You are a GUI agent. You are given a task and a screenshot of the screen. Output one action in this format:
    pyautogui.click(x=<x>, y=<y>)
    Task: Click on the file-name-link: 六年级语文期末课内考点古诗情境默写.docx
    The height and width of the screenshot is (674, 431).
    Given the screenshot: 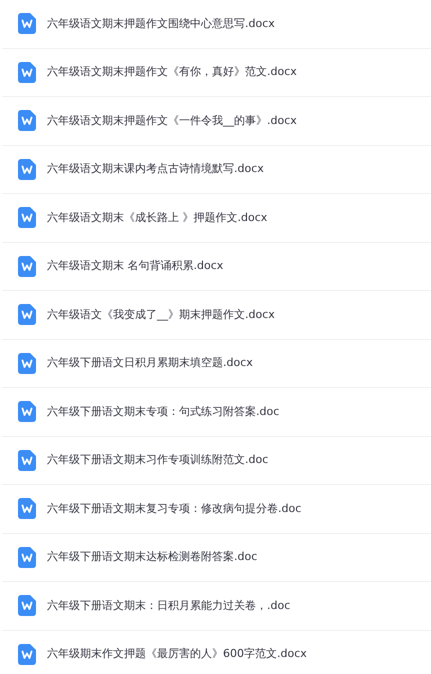 What is the action you would take?
    pyautogui.click(x=155, y=169)
    